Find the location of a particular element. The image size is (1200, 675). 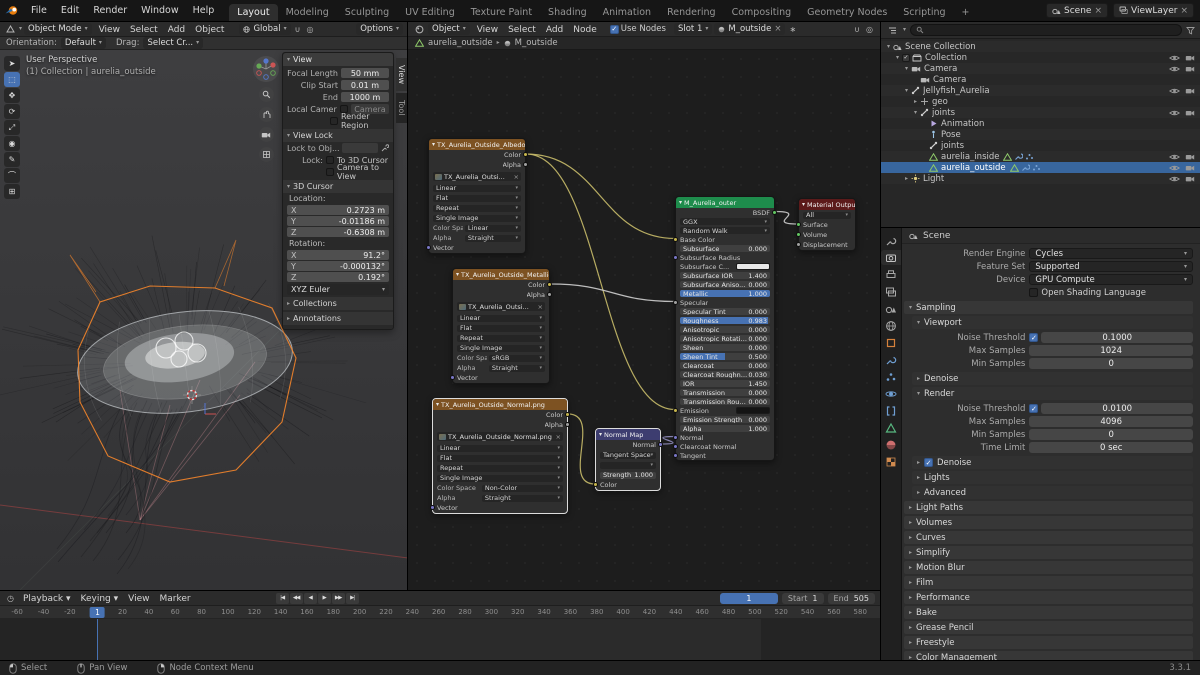

node-row-transmission-rough: Transmission Rough... 0.000 is located at coordinates (725, 401).